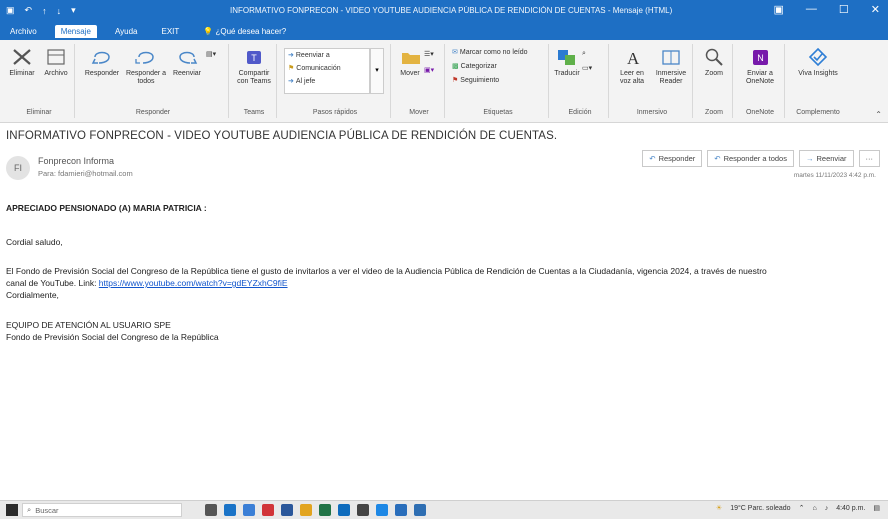  I want to click on reply-all-button: Responder a todos, so click(146, 66).